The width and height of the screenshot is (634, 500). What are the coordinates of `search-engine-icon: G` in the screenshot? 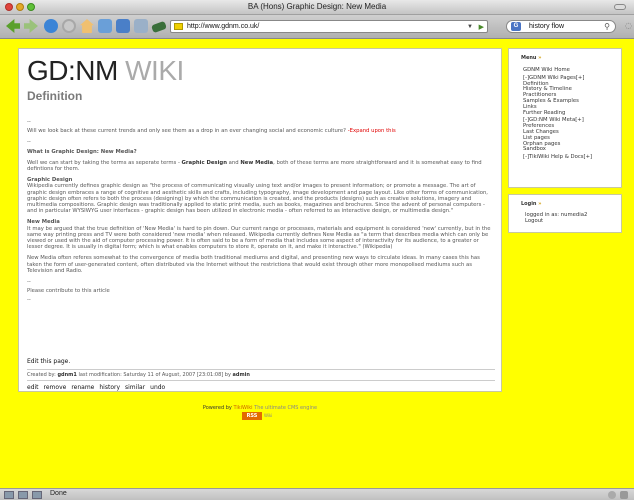 It's located at (516, 26).